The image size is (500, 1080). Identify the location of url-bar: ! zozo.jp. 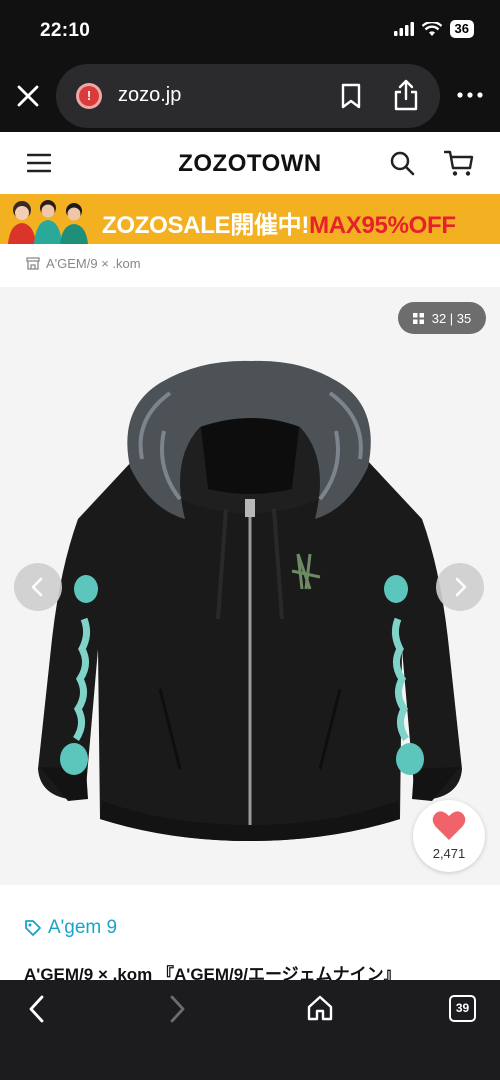
(248, 96).